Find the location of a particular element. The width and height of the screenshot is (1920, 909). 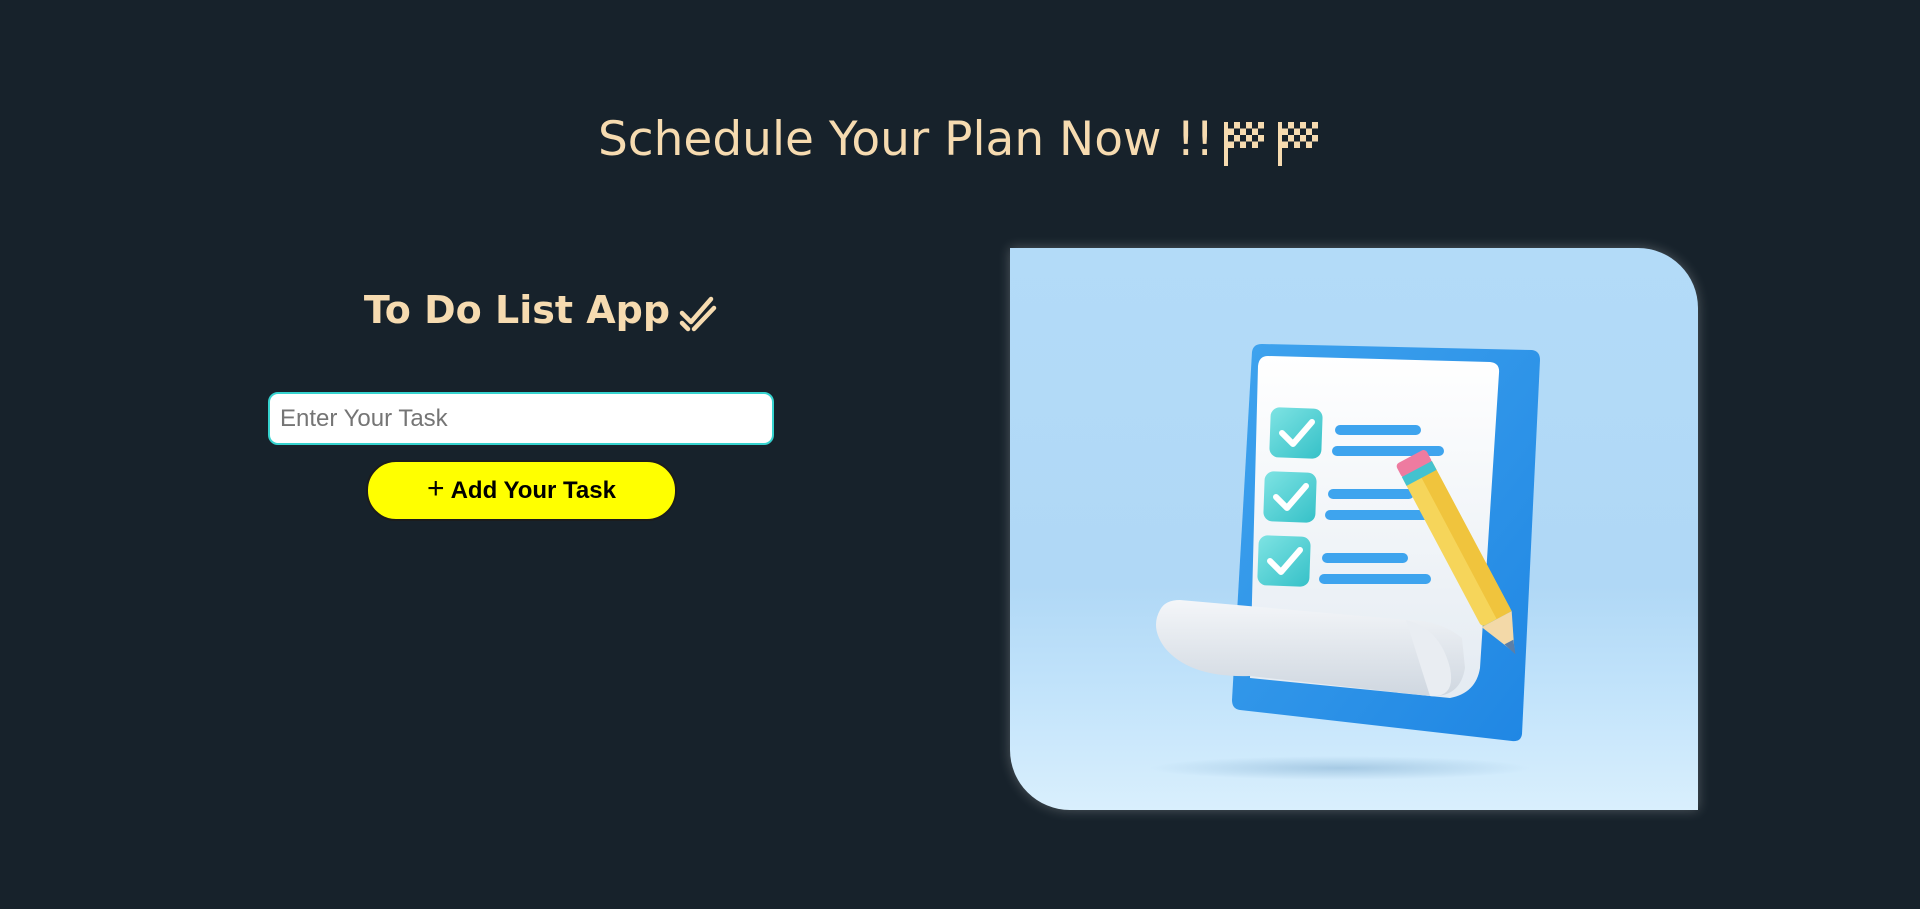

app-title: To Do List App is located at coordinates (541, 310).